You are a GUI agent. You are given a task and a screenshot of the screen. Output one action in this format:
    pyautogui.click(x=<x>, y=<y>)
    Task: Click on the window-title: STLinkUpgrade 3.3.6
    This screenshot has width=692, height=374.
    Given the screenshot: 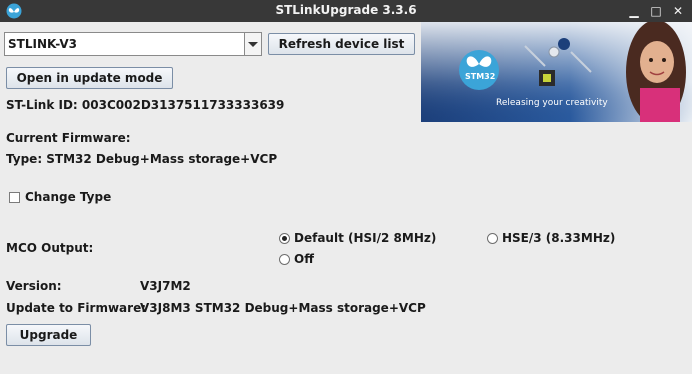 What is the action you would take?
    pyautogui.click(x=346, y=10)
    